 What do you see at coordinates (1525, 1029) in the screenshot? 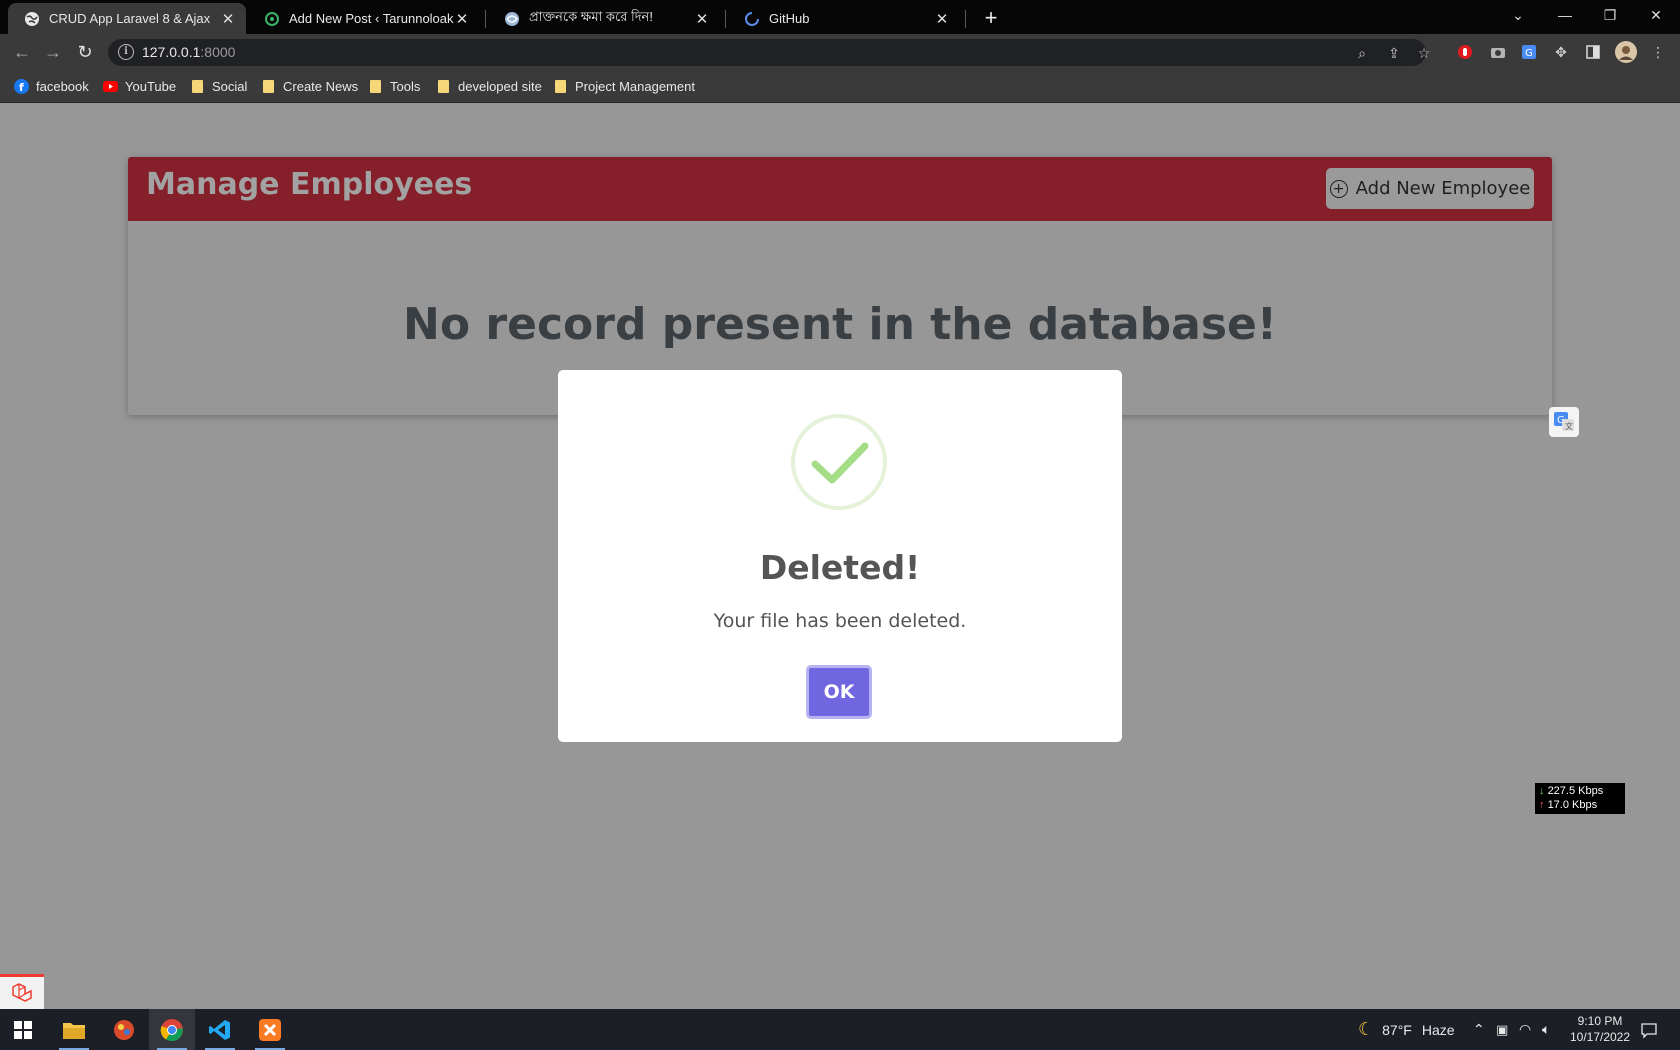
I see `wifi-icon: ◠` at bounding box center [1525, 1029].